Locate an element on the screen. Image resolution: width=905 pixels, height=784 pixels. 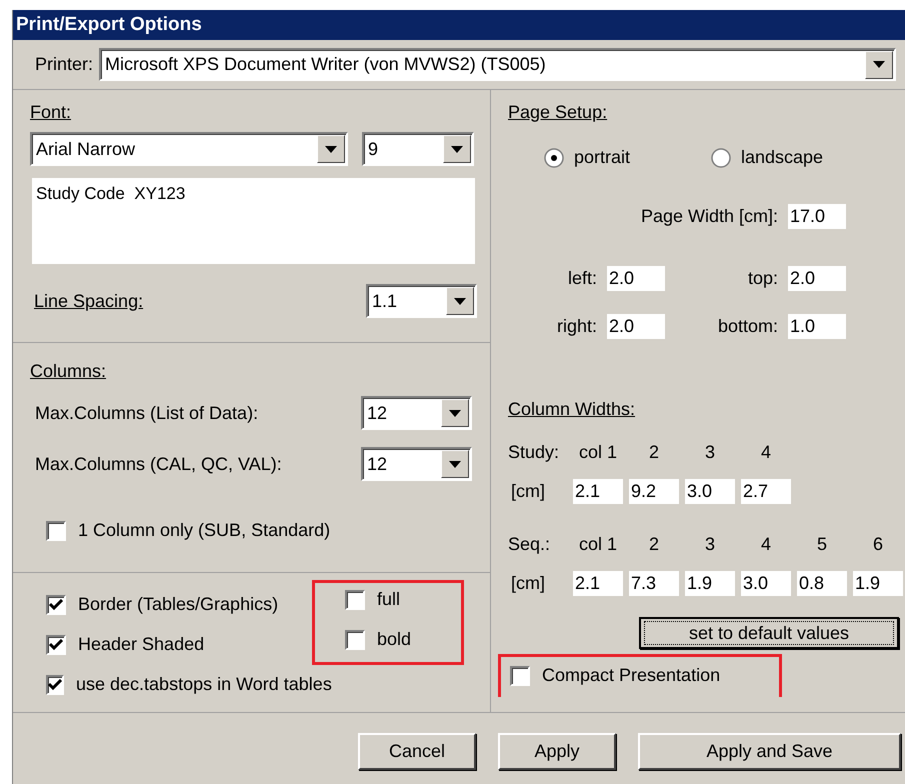
dialog-button: Apply is located at coordinates (557, 751).